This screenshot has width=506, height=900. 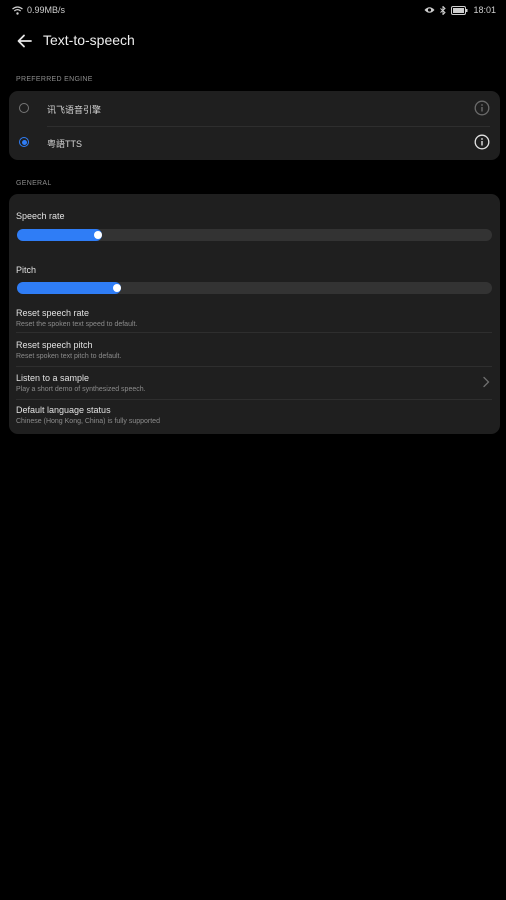 What do you see at coordinates (40, 216) in the screenshot?
I see `speech-rate-label: Speech rate` at bounding box center [40, 216].